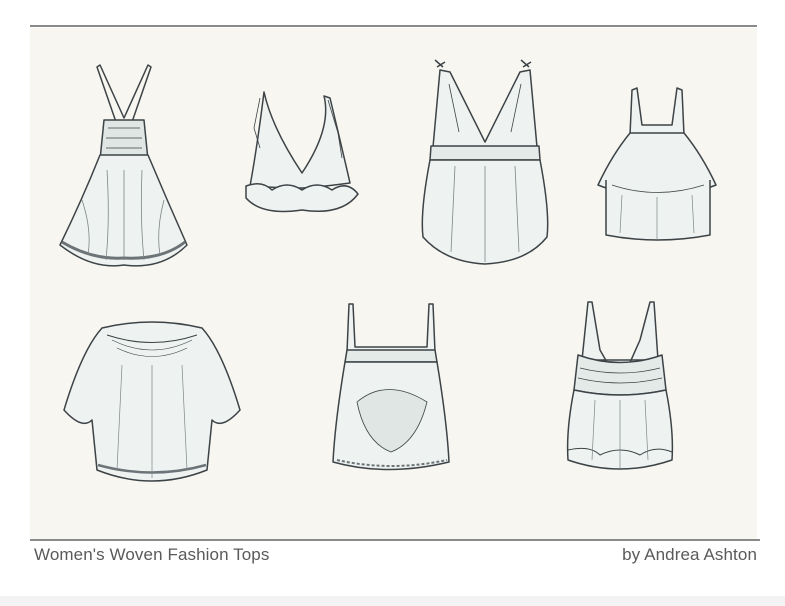  I want to click on footer-band, so click(392, 601).